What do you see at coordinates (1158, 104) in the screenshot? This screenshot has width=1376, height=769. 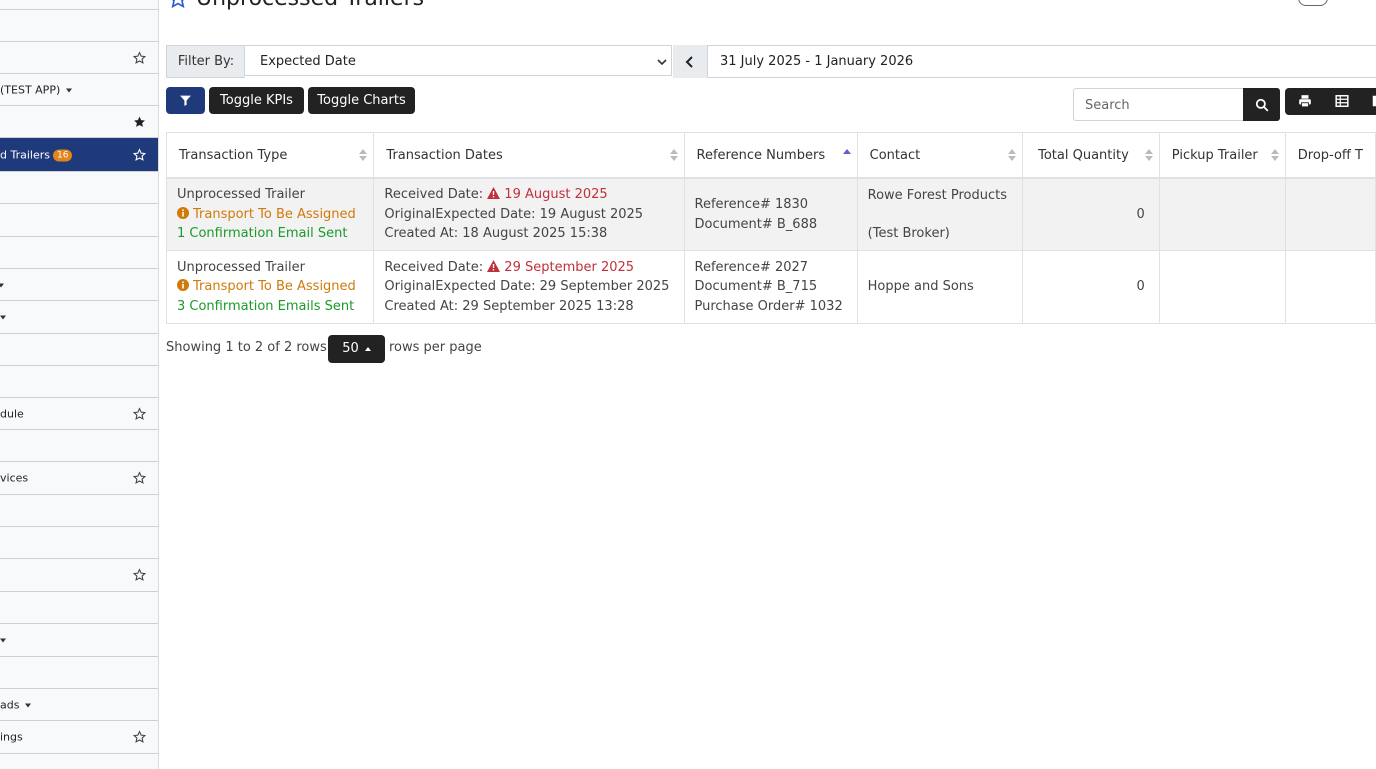 I see `search-input: Search` at bounding box center [1158, 104].